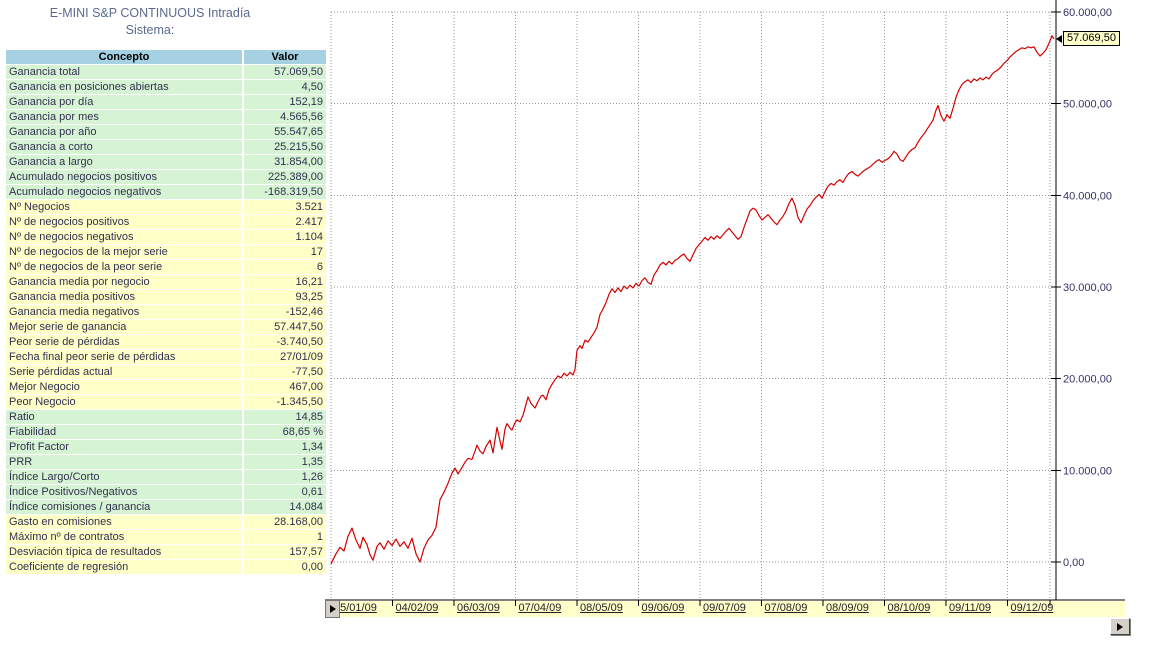 This screenshot has height=650, width=1150. What do you see at coordinates (1087, 288) in the screenshot?
I see `y-axis-tick-label: 30.000,00` at bounding box center [1087, 288].